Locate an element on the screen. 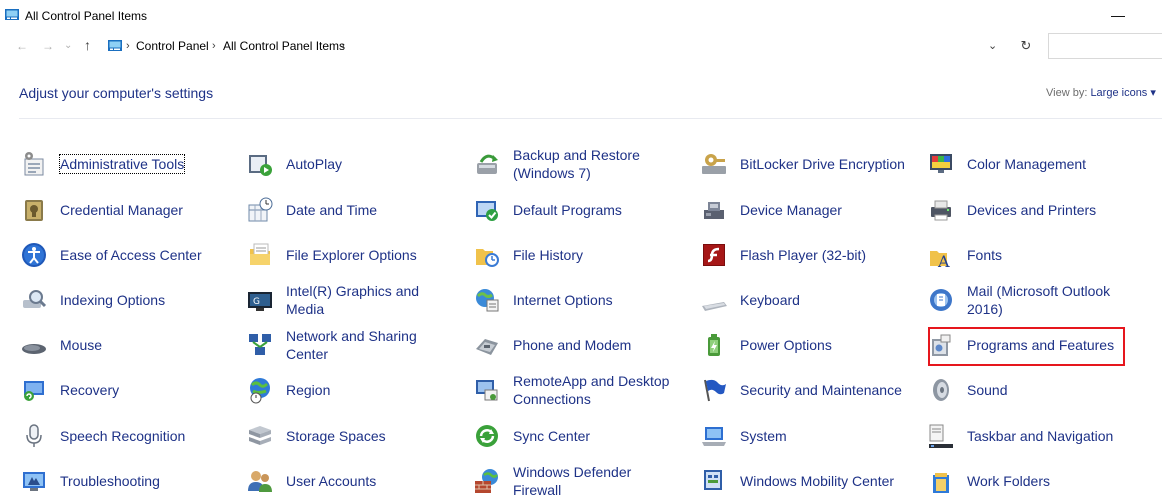 This screenshot has width=1162, height=503. item-sync-center: Sync Center is located at coordinates (578, 436).